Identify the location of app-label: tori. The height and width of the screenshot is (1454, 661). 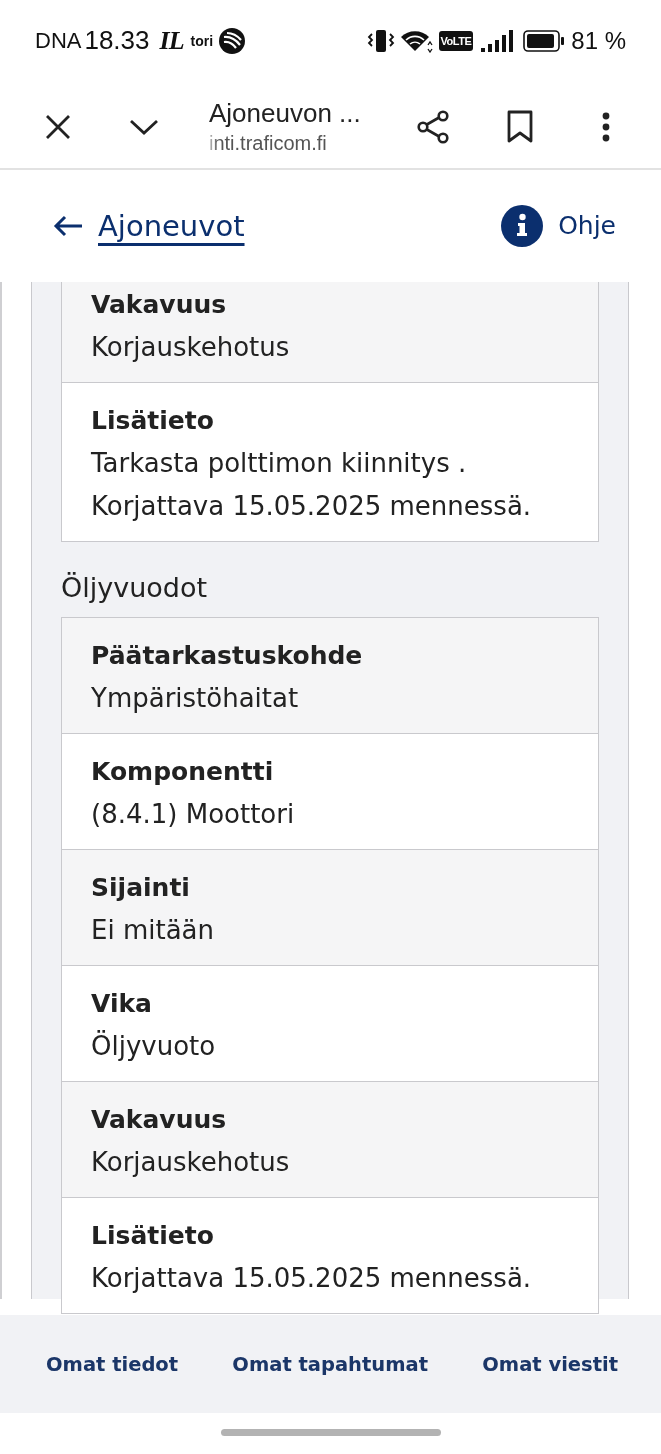
(202, 40).